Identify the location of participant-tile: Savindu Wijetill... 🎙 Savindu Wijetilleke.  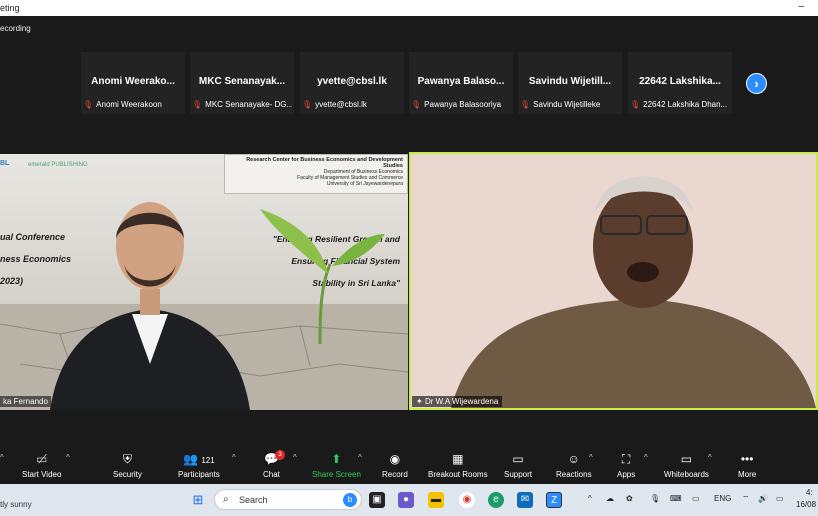
(570, 83).